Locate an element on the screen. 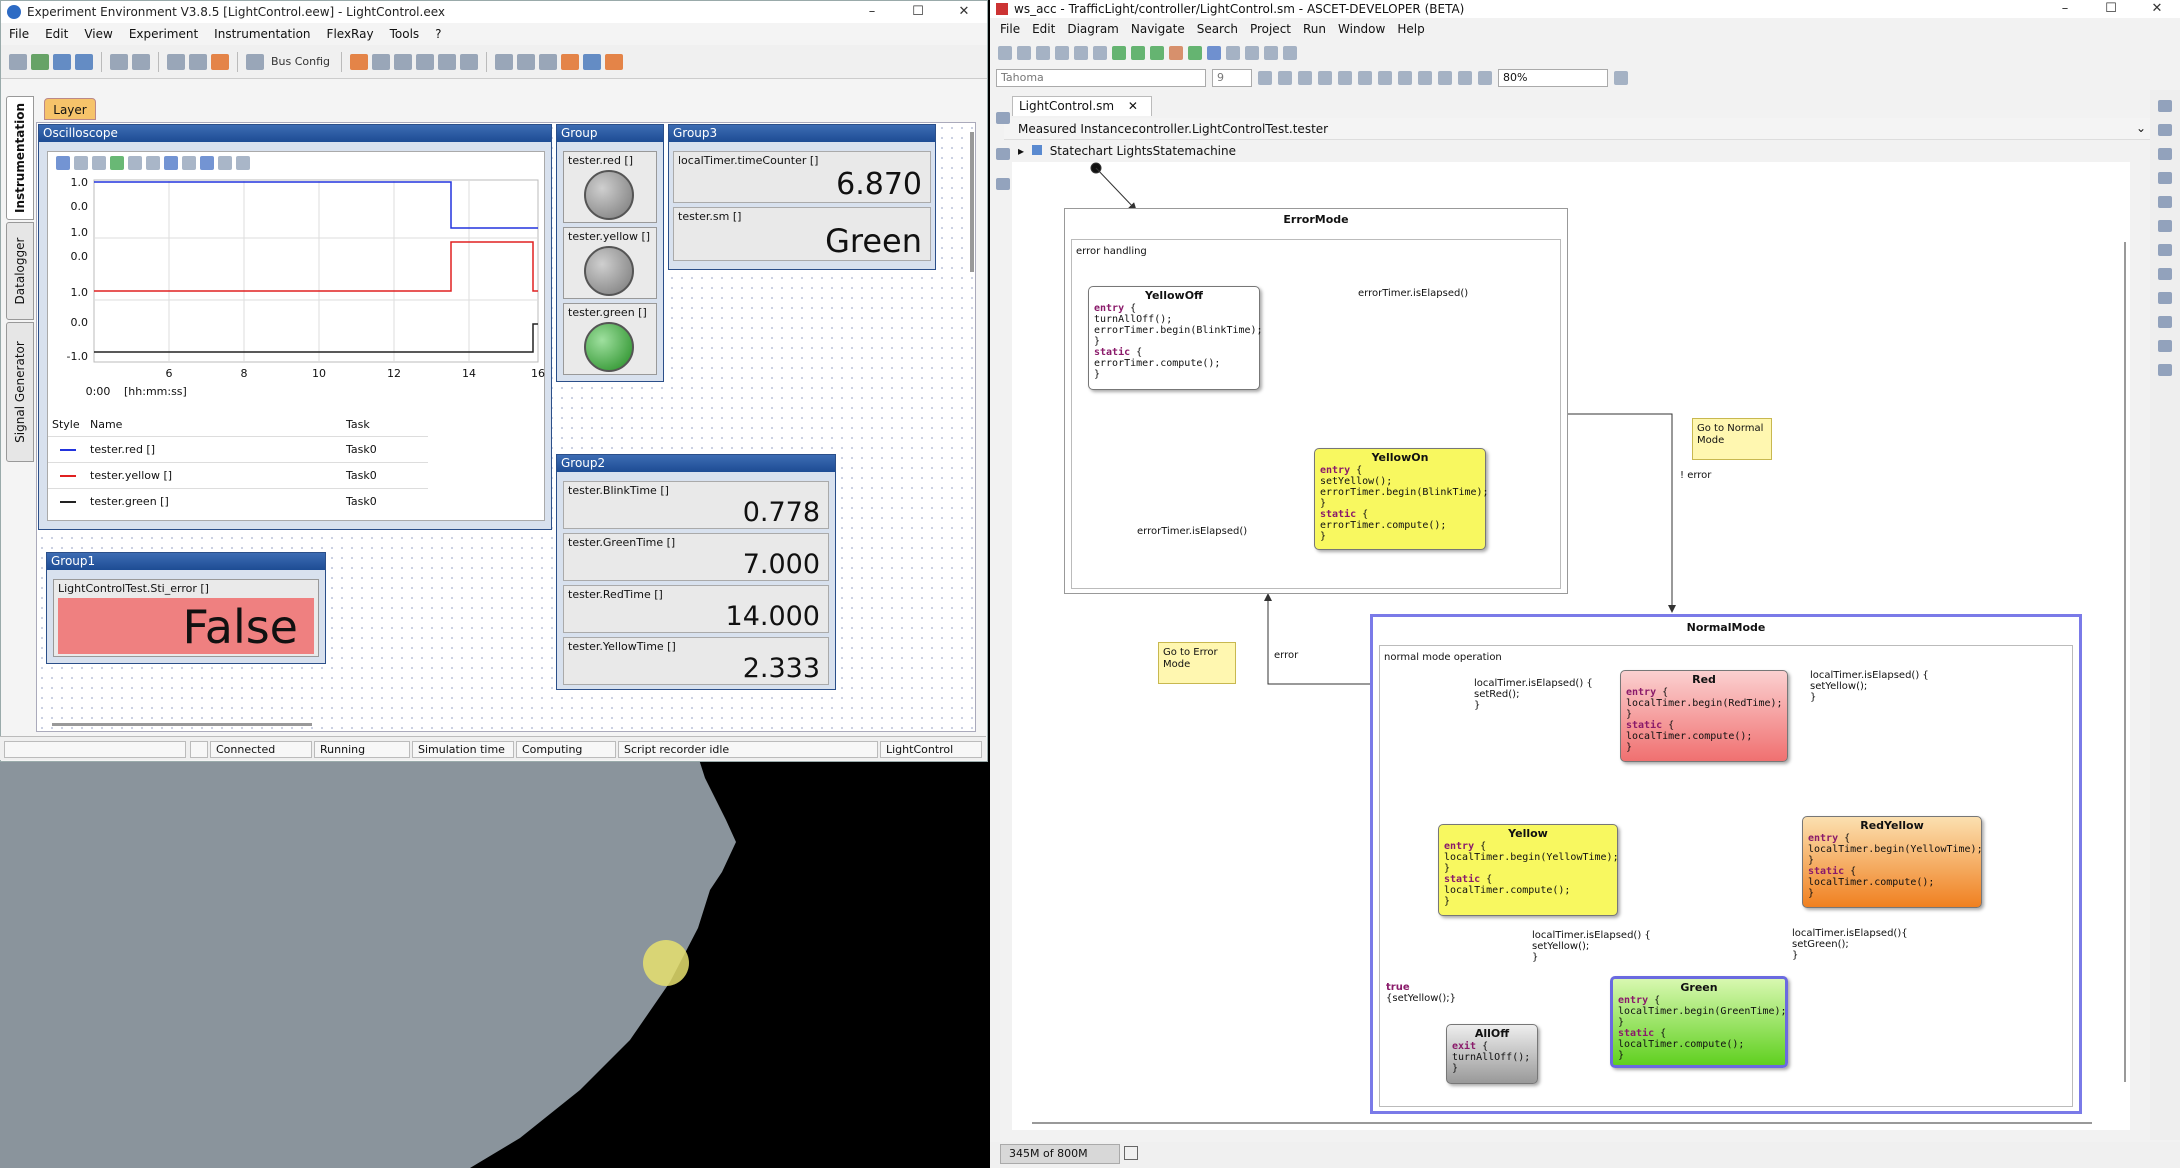  size-icon is located at coordinates (1465, 78).